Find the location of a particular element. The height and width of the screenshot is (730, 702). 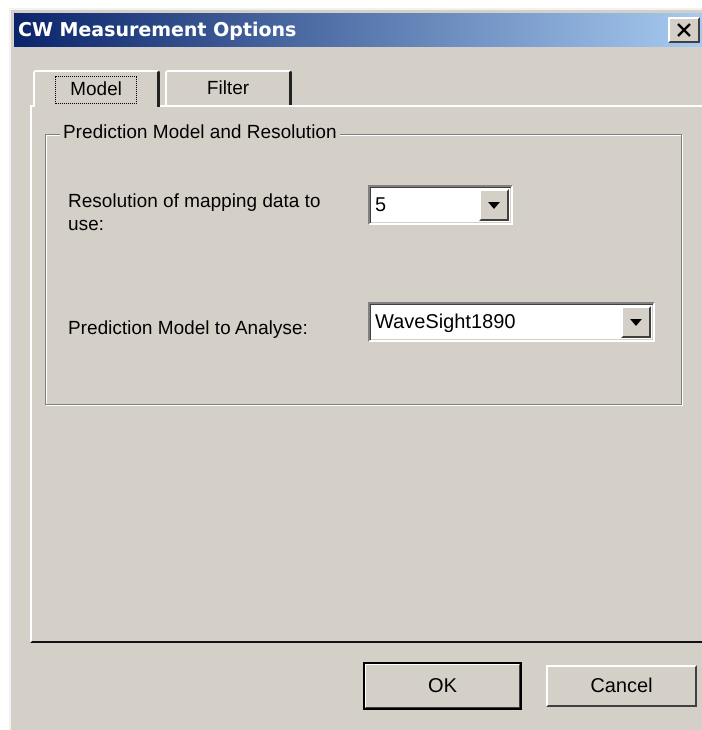

field-label: Resolution of mapping data to use: is located at coordinates (195, 213).